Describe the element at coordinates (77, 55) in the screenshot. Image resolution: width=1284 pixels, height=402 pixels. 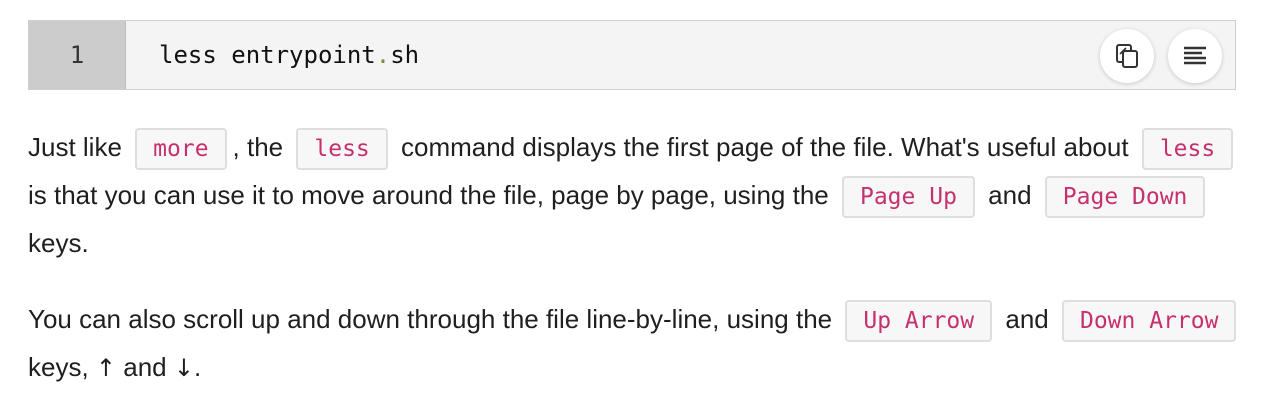
I see `line-number: 1` at that location.